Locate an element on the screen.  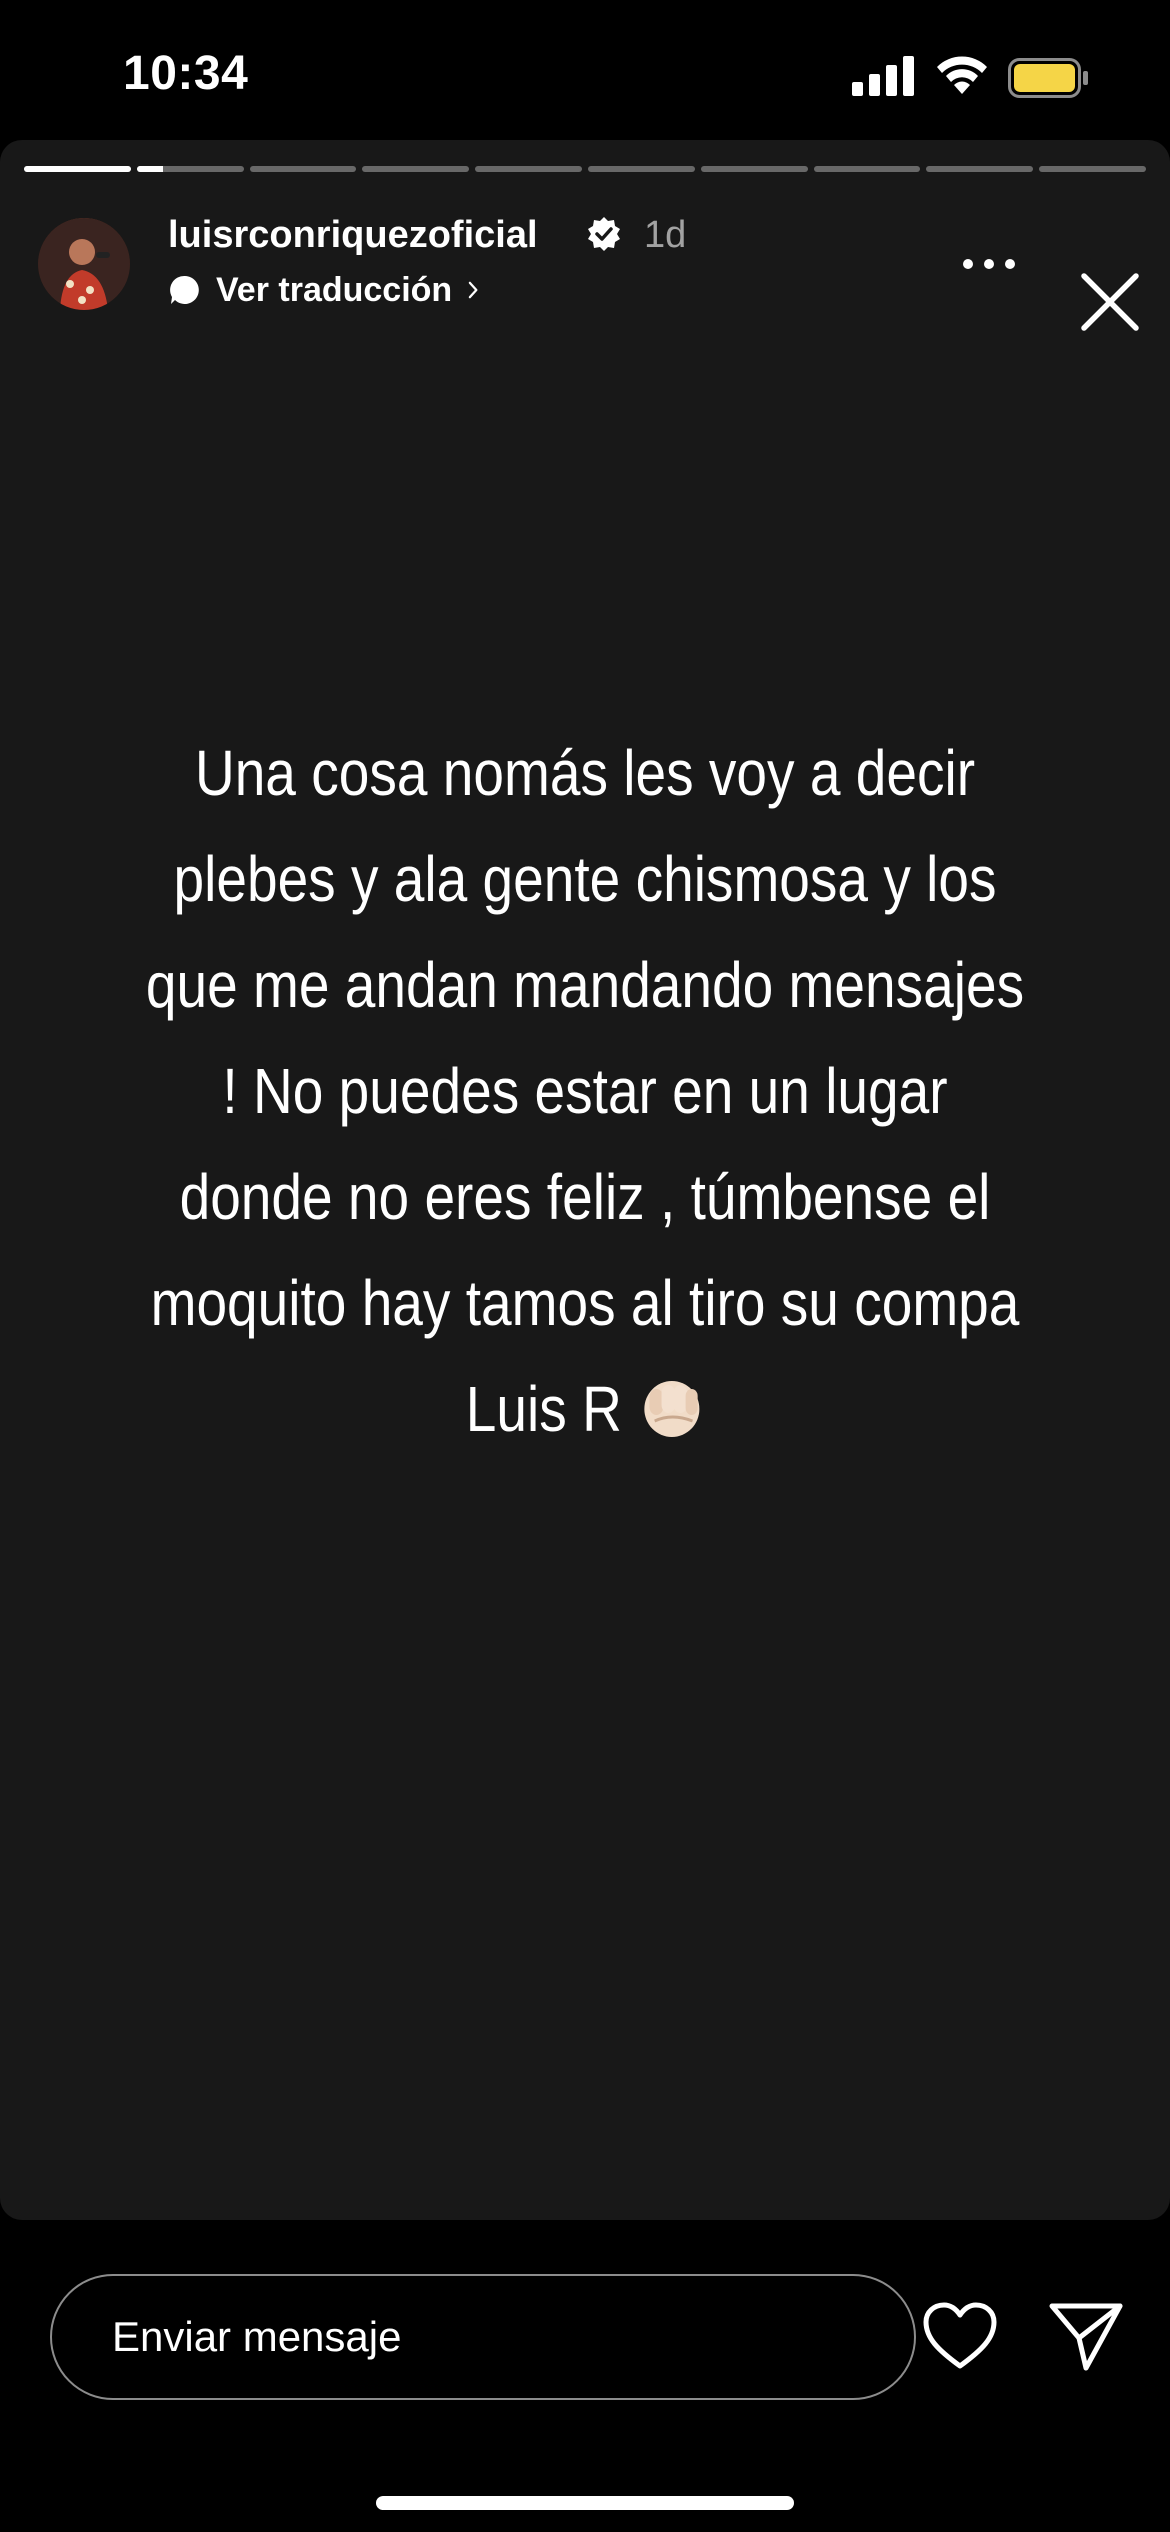
translate-link: Ver traducción is located at coordinates (328, 290).